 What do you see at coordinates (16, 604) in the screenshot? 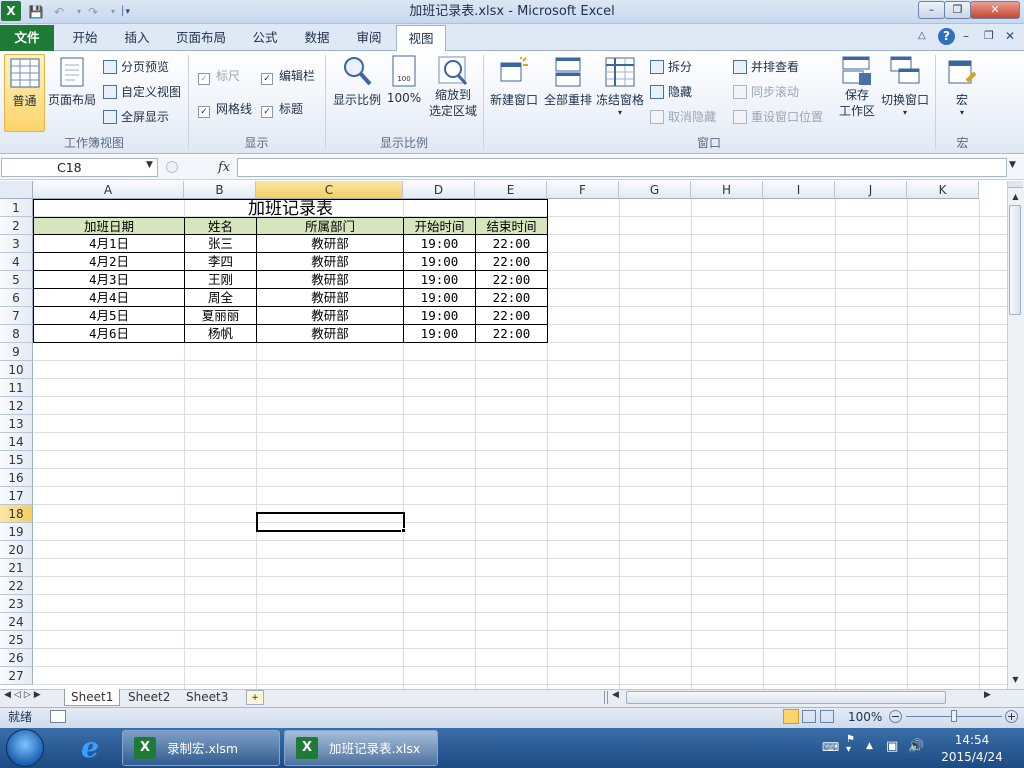
I see `row-header-23: 23` at bounding box center [16, 604].